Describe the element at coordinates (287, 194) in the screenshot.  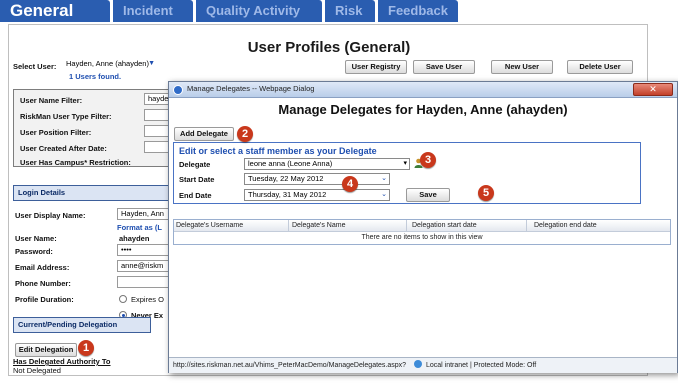
I see `end-date-value: Thursday, 31 May 2012` at that location.